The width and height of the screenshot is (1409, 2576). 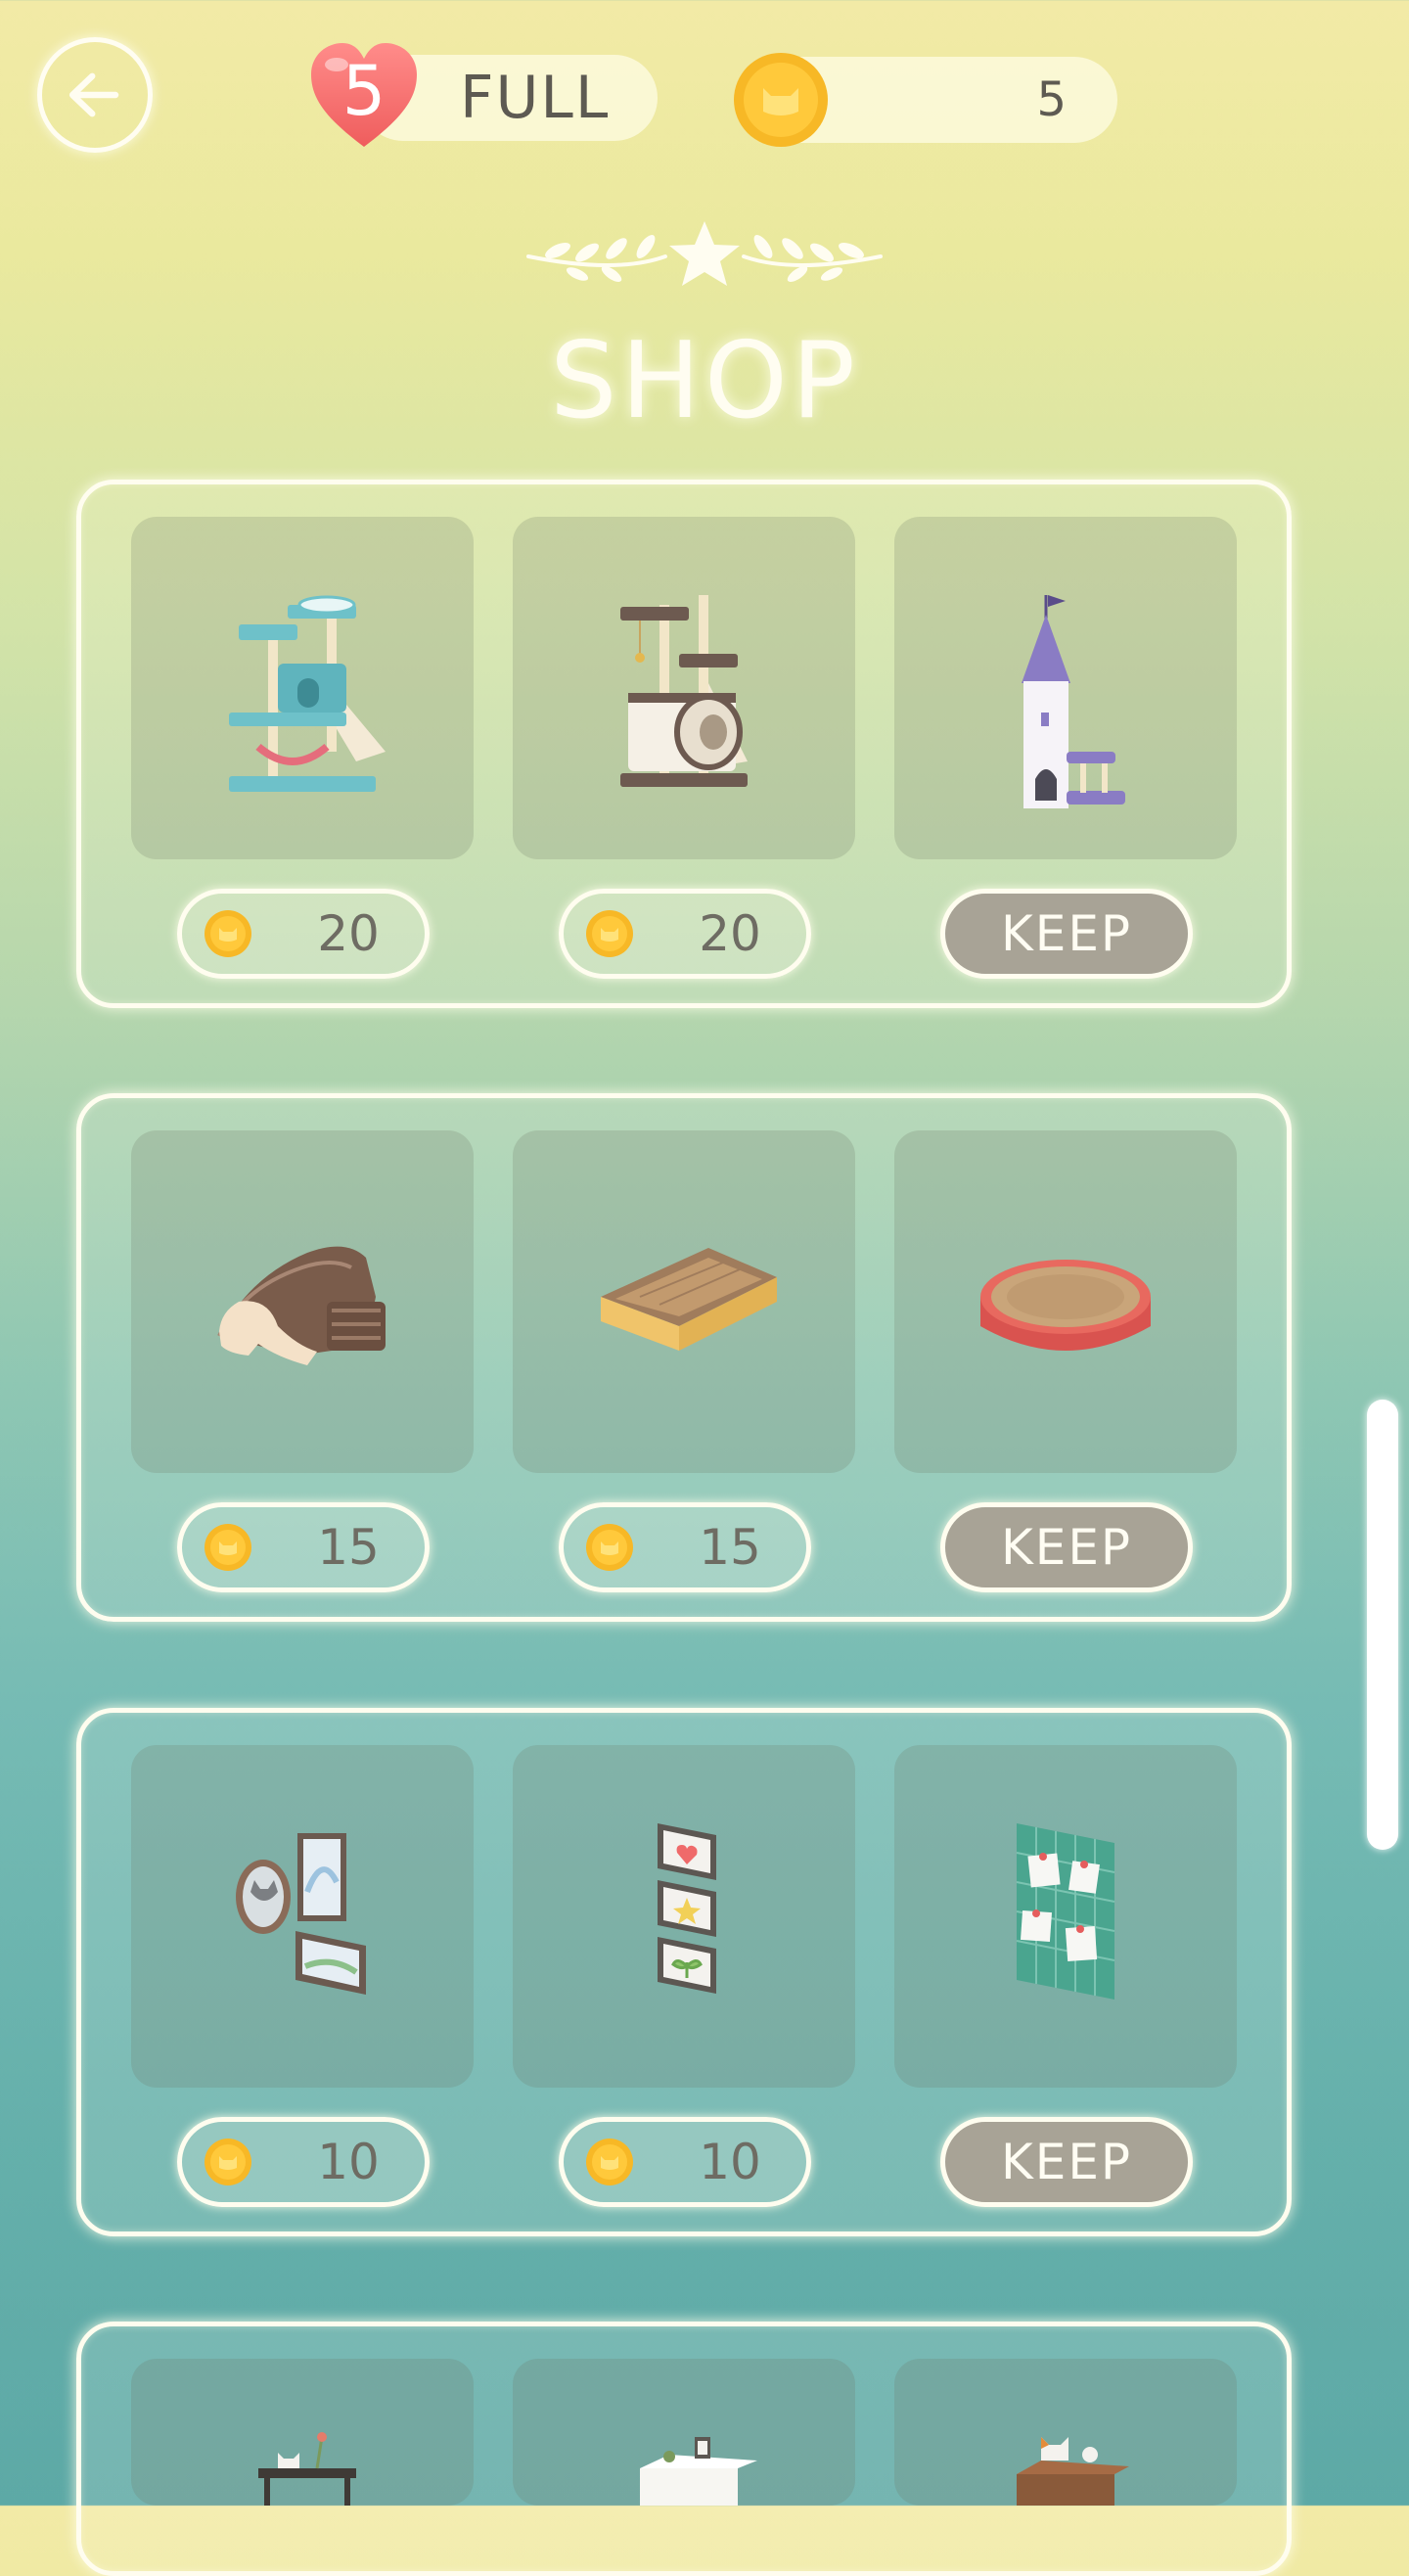 What do you see at coordinates (1073, 702) in the screenshot?
I see `cat-castle-tower-icon` at bounding box center [1073, 702].